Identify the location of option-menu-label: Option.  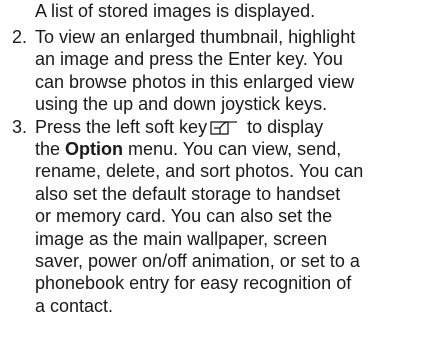
(94, 149).